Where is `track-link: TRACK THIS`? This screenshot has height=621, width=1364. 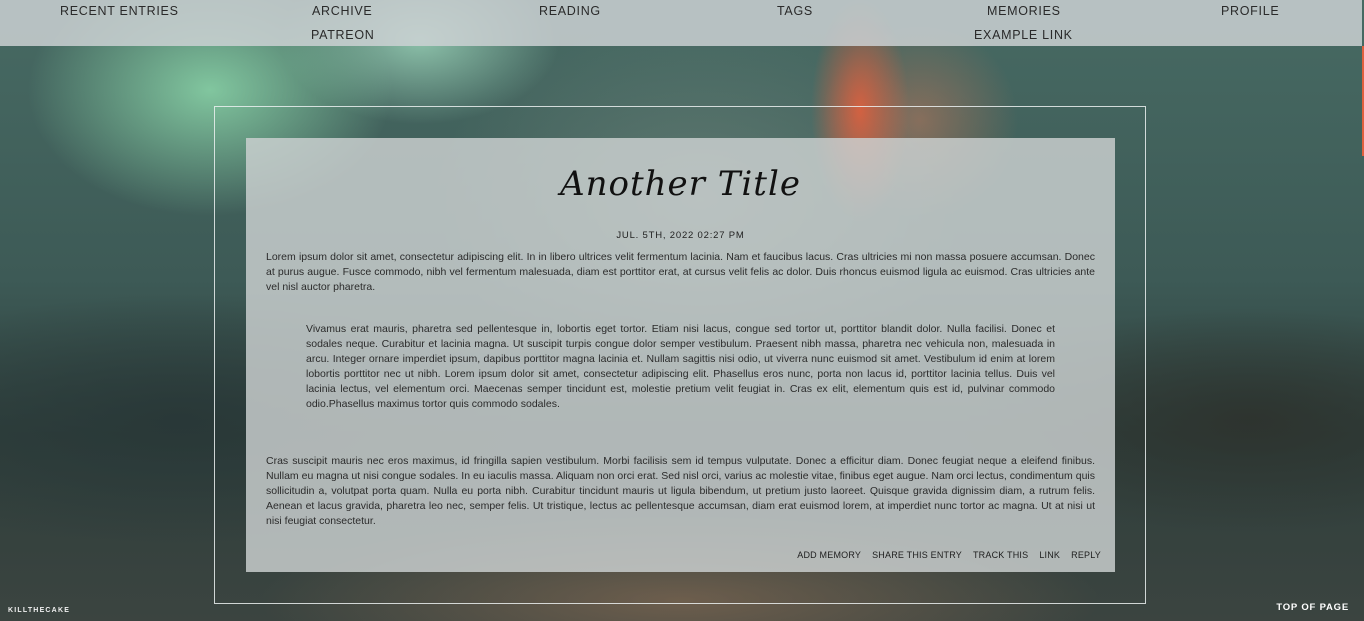 track-link: TRACK THIS is located at coordinates (1000, 555).